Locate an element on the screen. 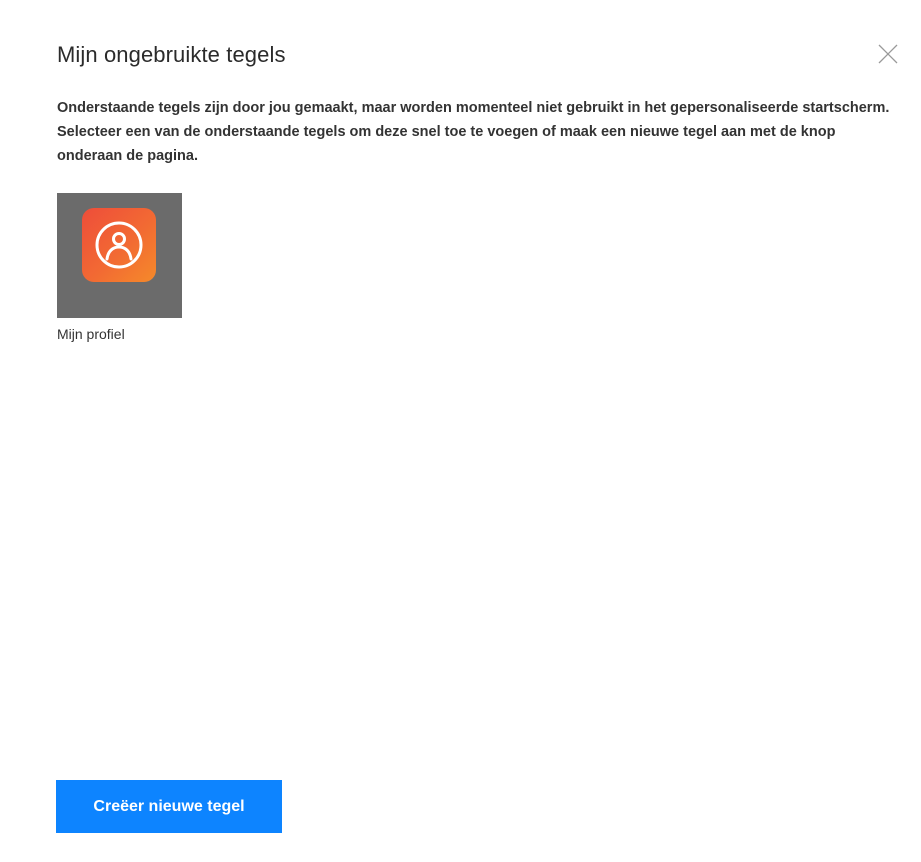 This screenshot has width=921, height=862. dialog-title: Mijn ongebruikte tegels is located at coordinates (171, 54).